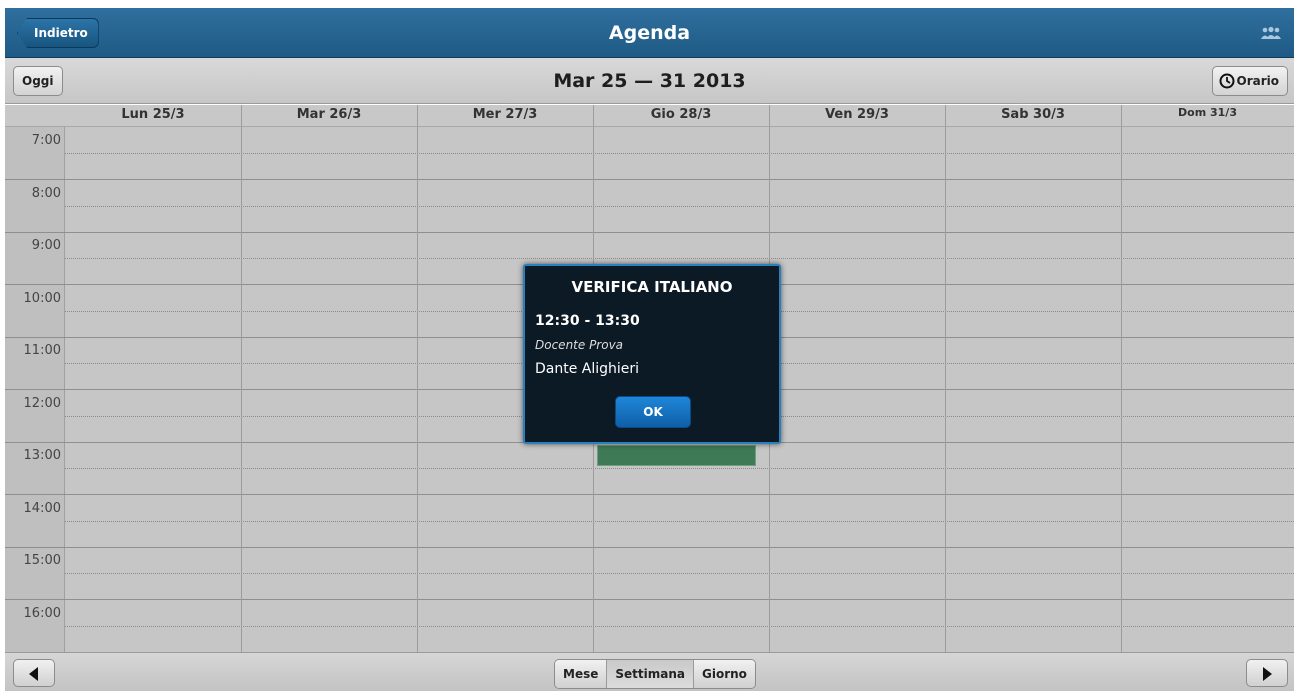 Image resolution: width=1294 pixels, height=691 pixels. I want to click on time-label: 14:00, so click(42, 508).